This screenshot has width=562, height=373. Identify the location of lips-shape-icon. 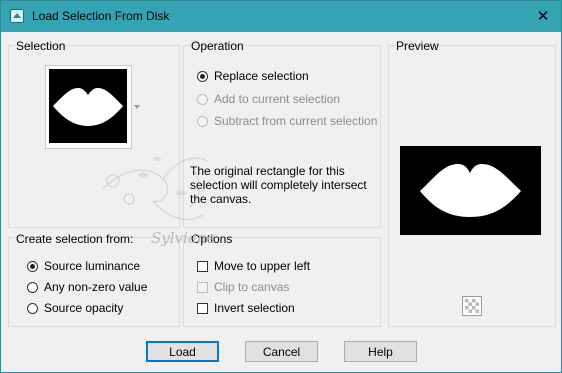
(88, 106).